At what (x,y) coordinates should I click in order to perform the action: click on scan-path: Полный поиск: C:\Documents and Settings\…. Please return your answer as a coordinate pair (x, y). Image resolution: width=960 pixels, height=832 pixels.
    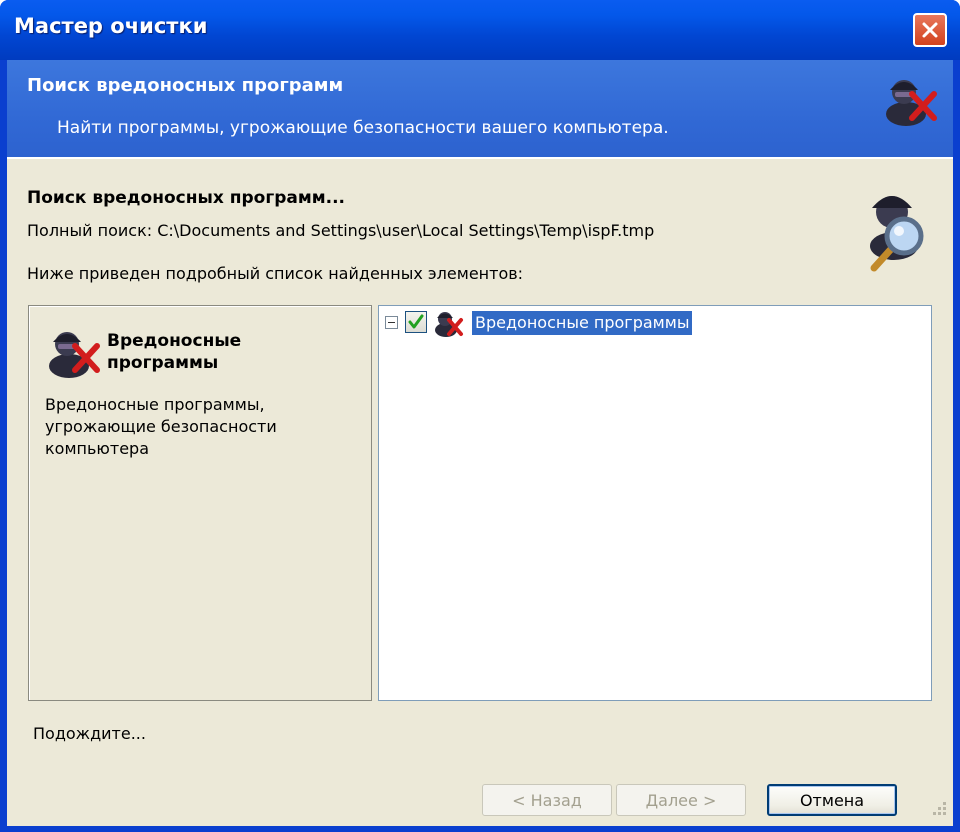
    Looking at the image, I should click on (341, 230).